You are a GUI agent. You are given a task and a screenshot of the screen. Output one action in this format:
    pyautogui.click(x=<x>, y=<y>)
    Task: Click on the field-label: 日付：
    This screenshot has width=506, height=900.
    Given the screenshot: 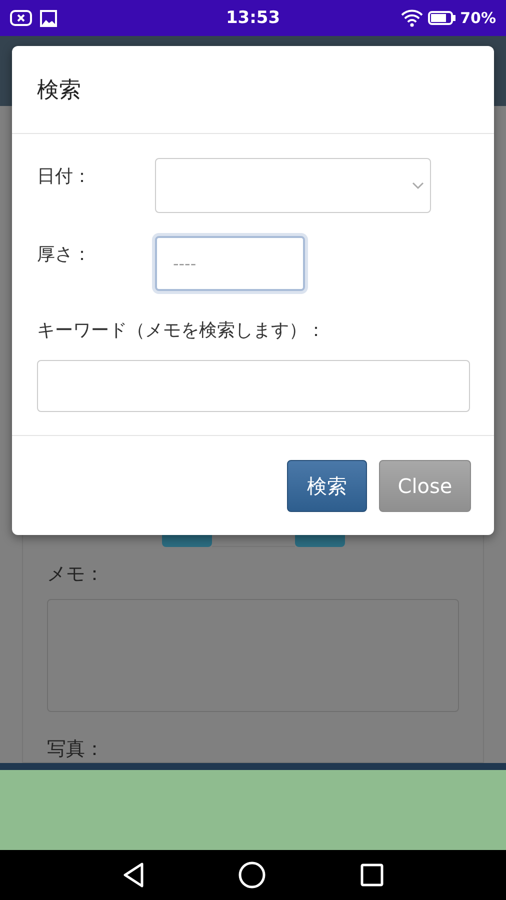 What is the action you would take?
    pyautogui.click(x=64, y=177)
    